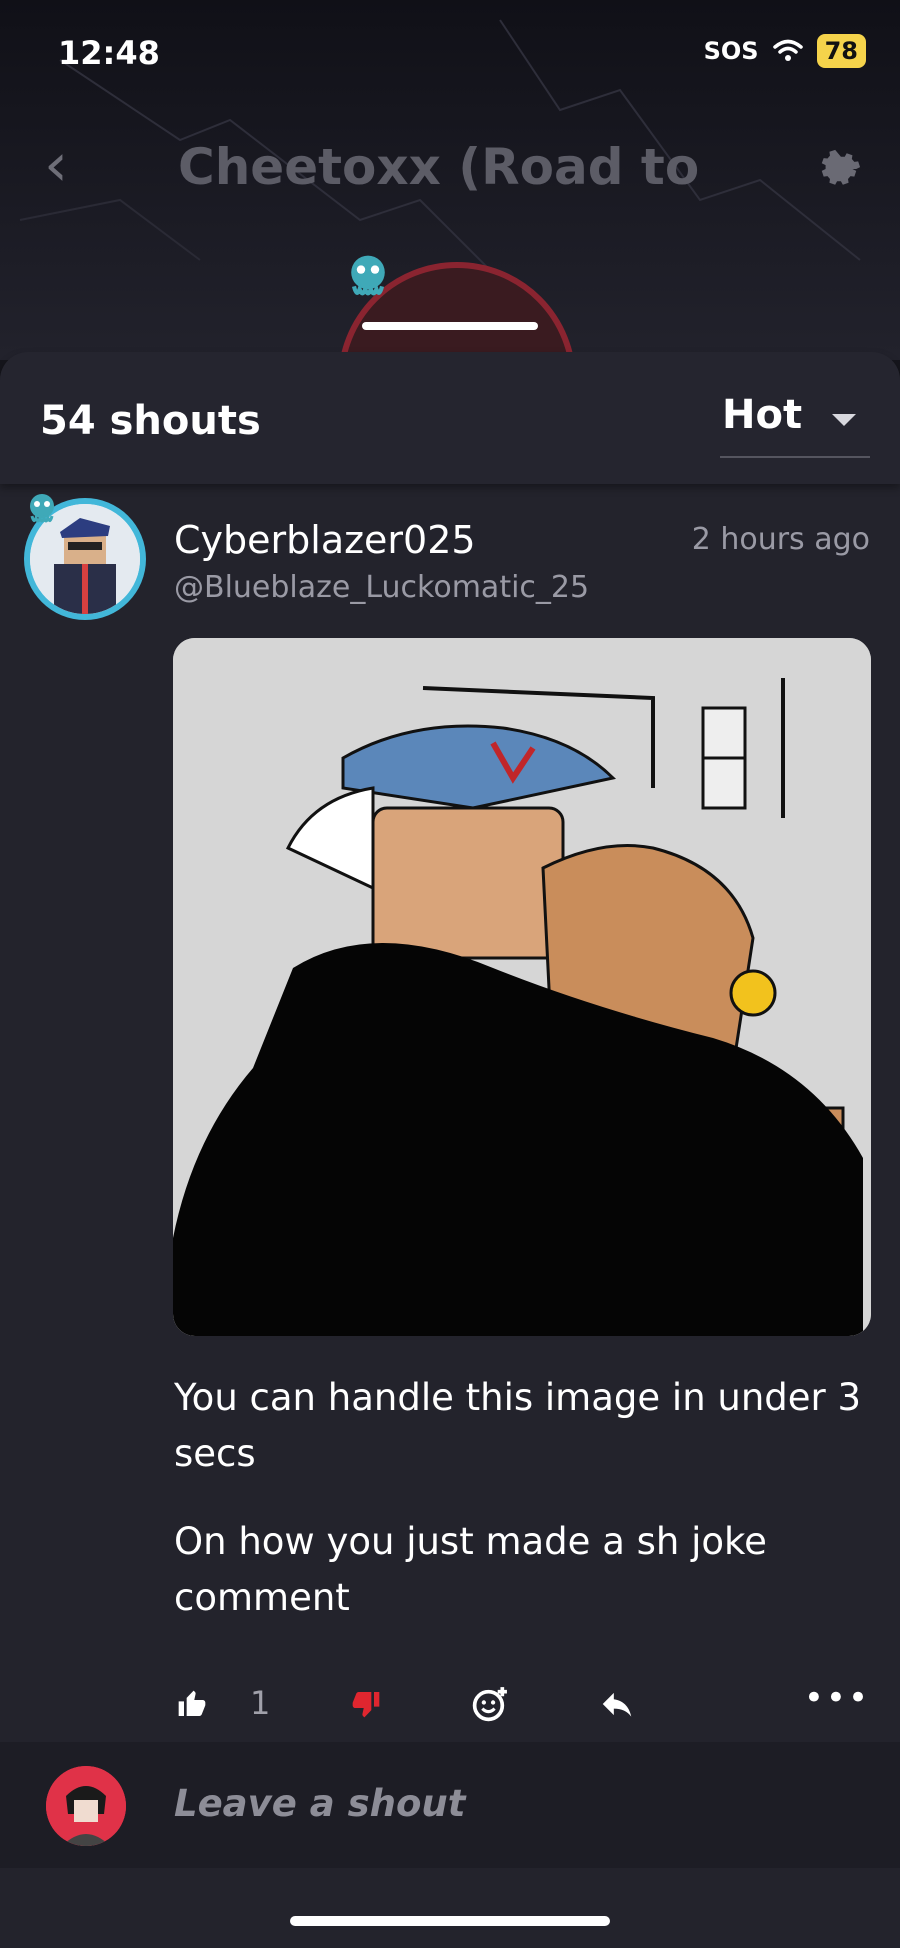 The height and width of the screenshot is (1948, 900). What do you see at coordinates (381, 587) in the screenshot?
I see `author-handle: @Blueblaze_Luckomatic_25` at bounding box center [381, 587].